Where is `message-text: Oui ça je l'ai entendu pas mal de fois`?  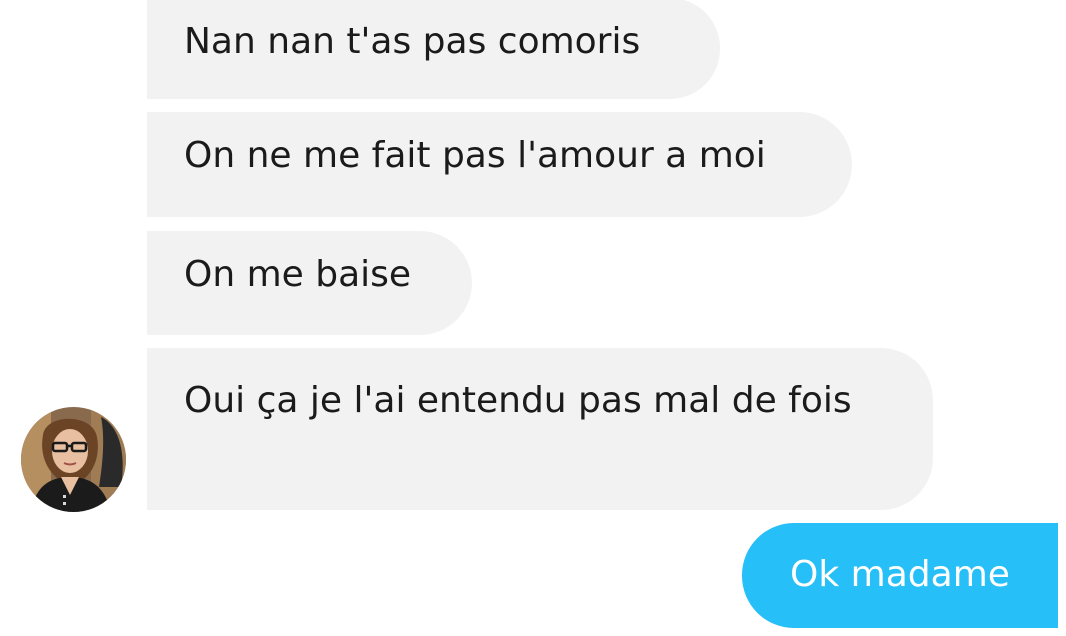 message-text: Oui ça je l'ai entendu pas mal de fois is located at coordinates (518, 400).